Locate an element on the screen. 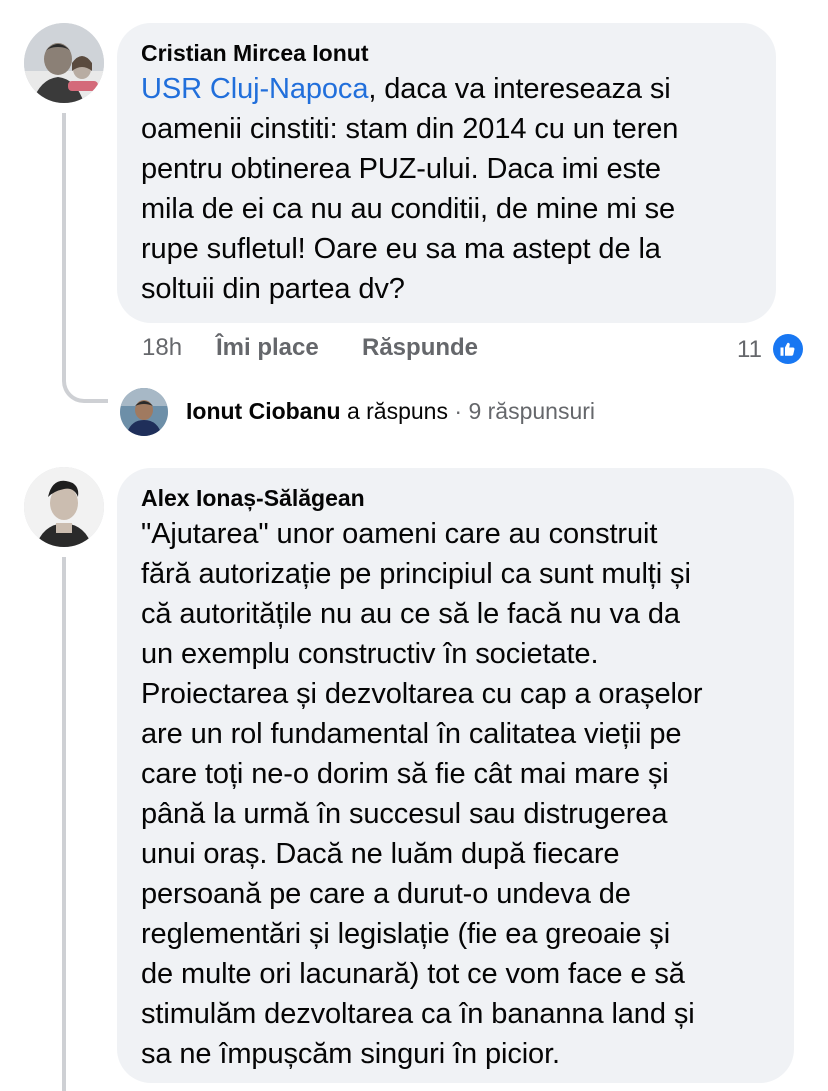 The height and width of the screenshot is (1091, 828). reply-verb: a răspuns is located at coordinates (397, 411).